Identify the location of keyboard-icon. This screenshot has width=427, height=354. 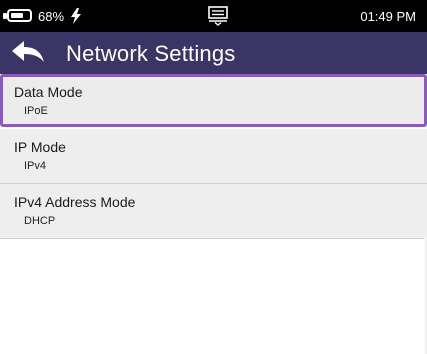
(218, 16).